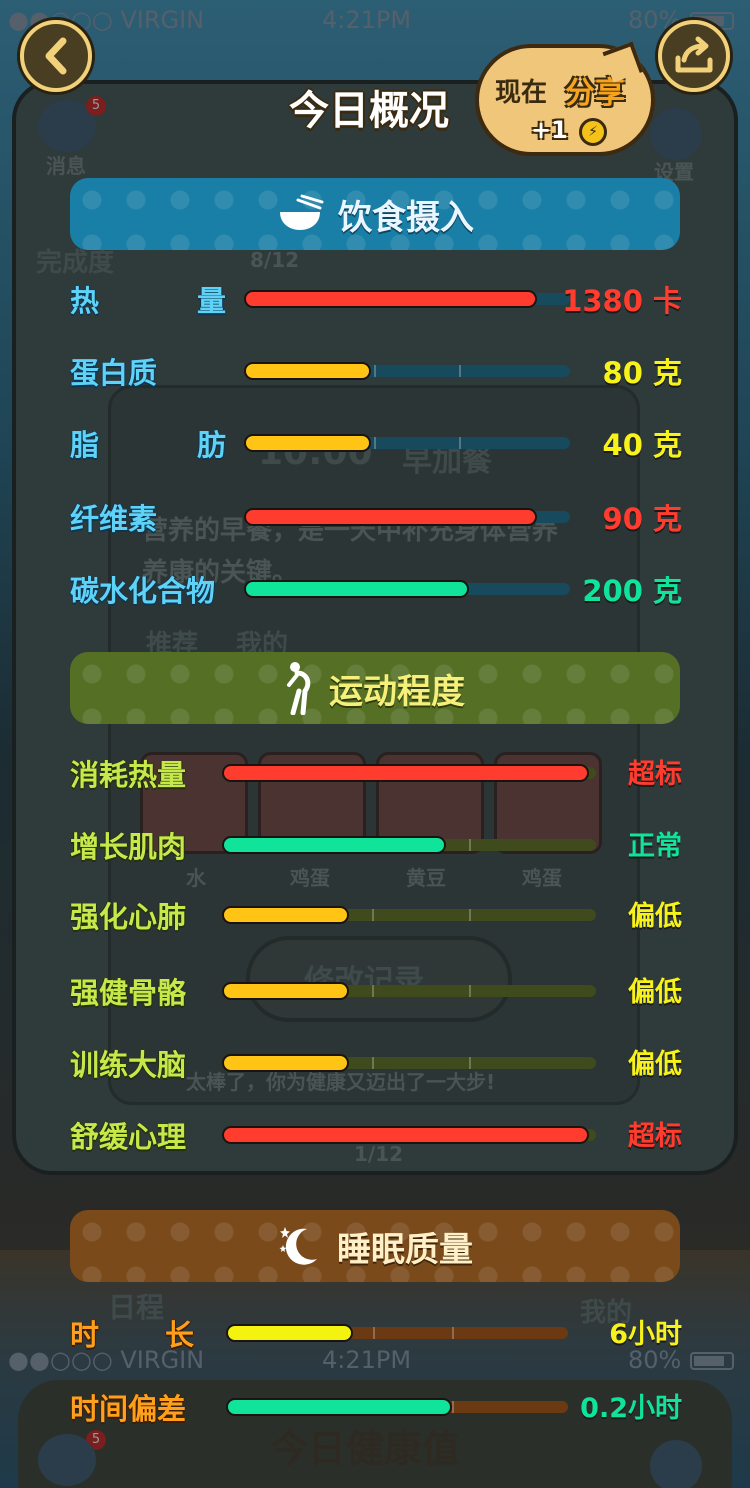 The width and height of the screenshot is (750, 1488). Describe the element at coordinates (549, 130) in the screenshot. I see `share-reward-amount: +1` at that location.